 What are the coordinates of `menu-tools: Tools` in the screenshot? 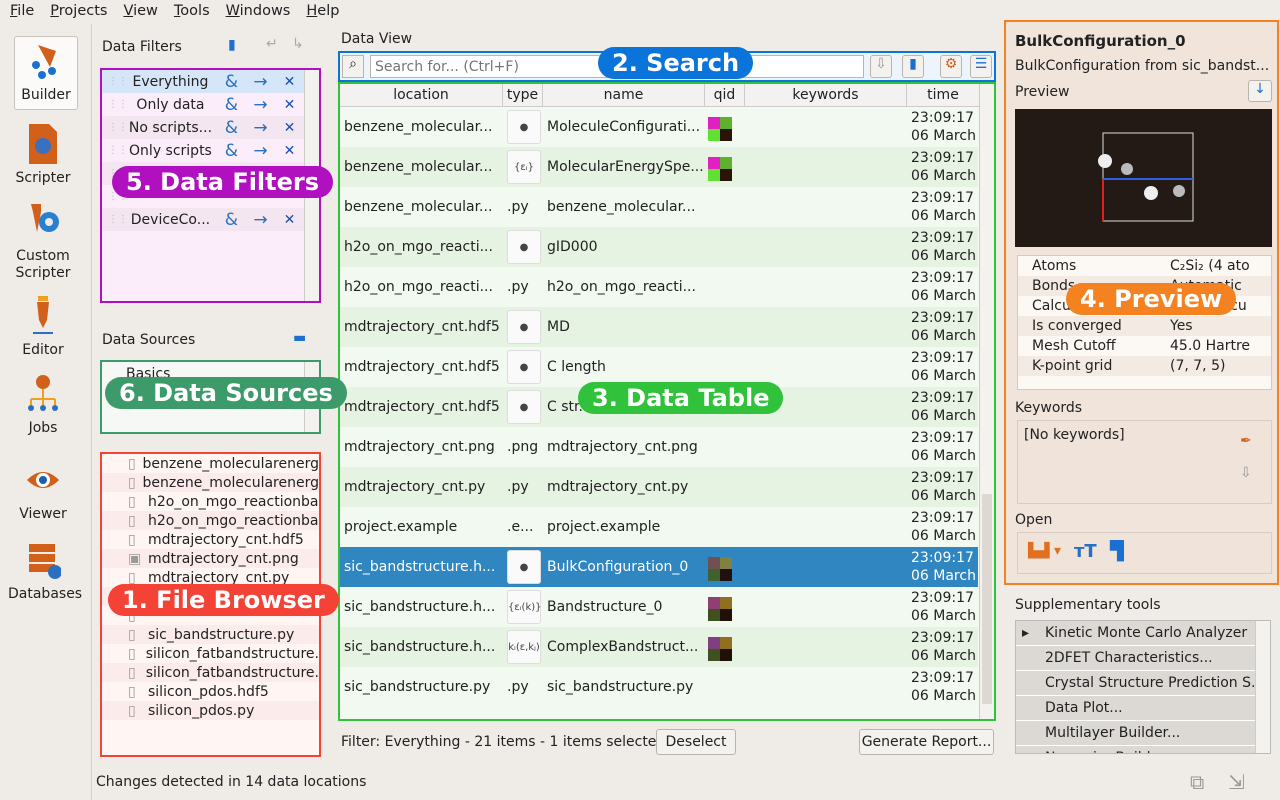 It's located at (192, 11).